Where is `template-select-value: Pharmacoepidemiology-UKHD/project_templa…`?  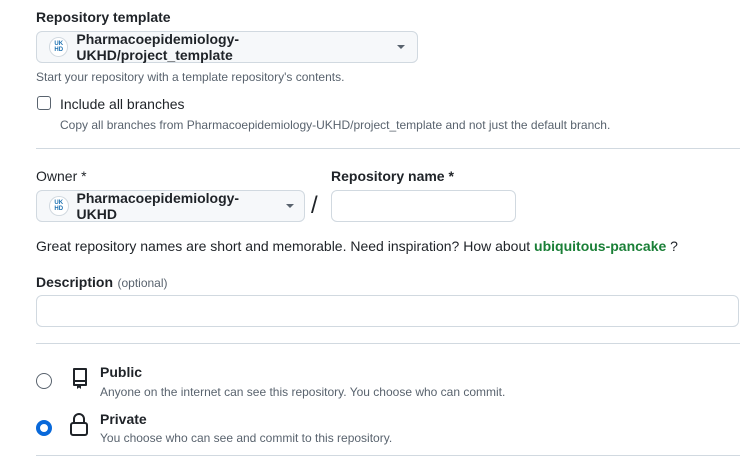
template-select-value: Pharmacoepidemiology-UKHD/project_templa… is located at coordinates (158, 47).